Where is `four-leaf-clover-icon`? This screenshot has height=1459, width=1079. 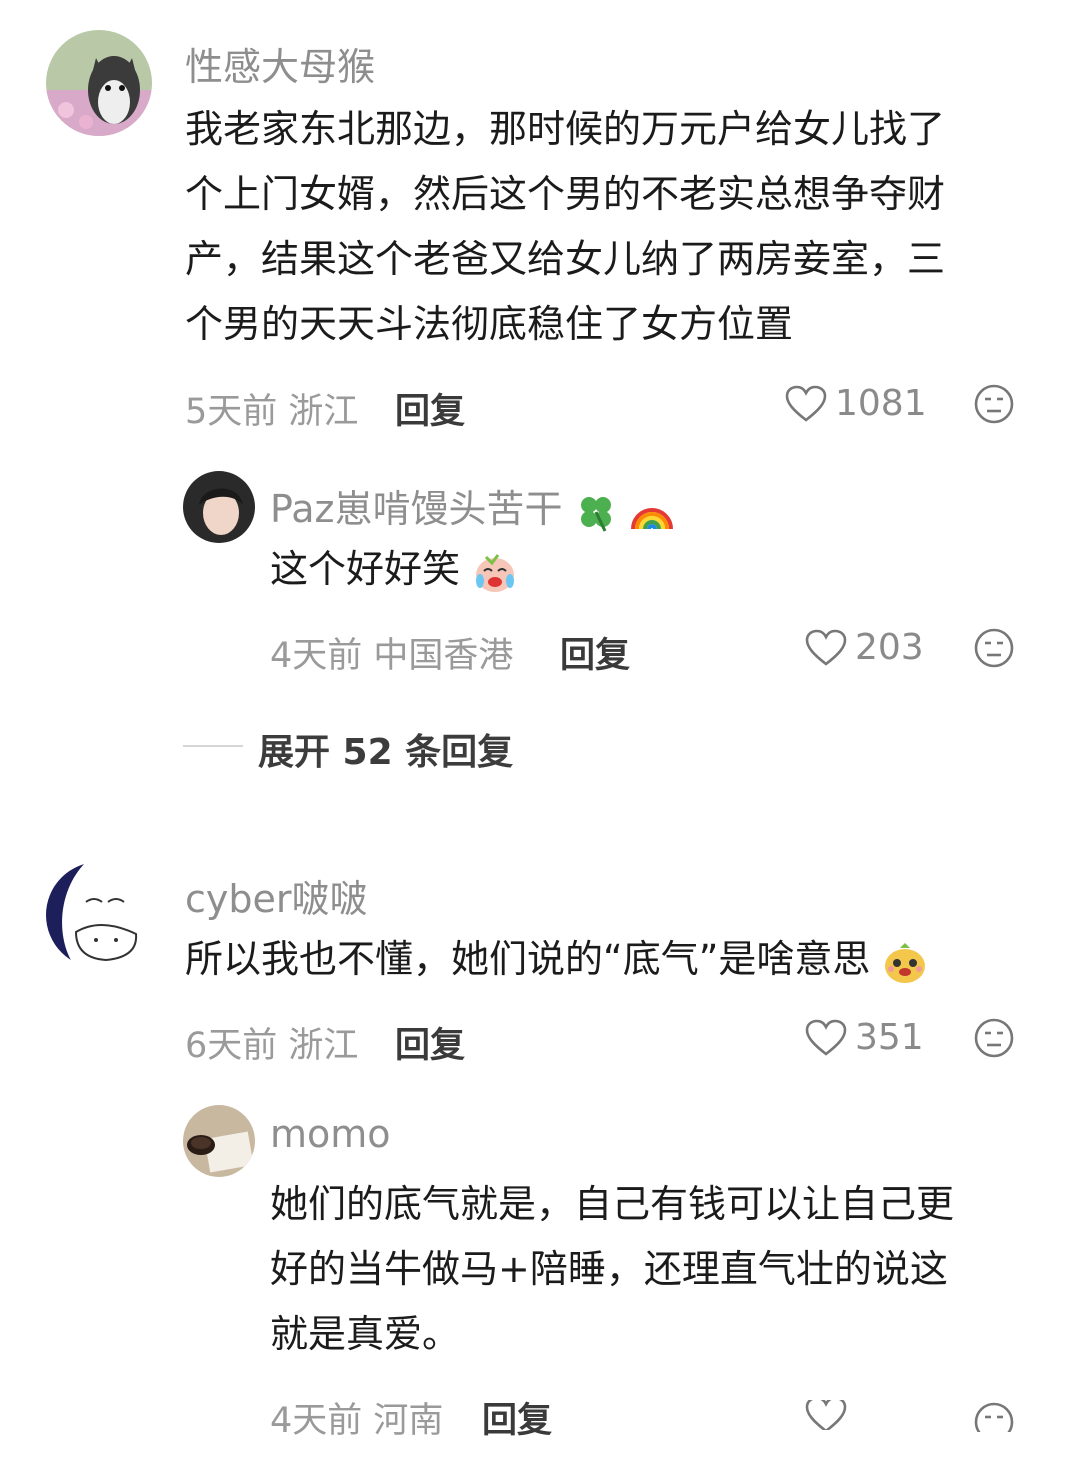 four-leaf-clover-icon is located at coordinates (595, 514).